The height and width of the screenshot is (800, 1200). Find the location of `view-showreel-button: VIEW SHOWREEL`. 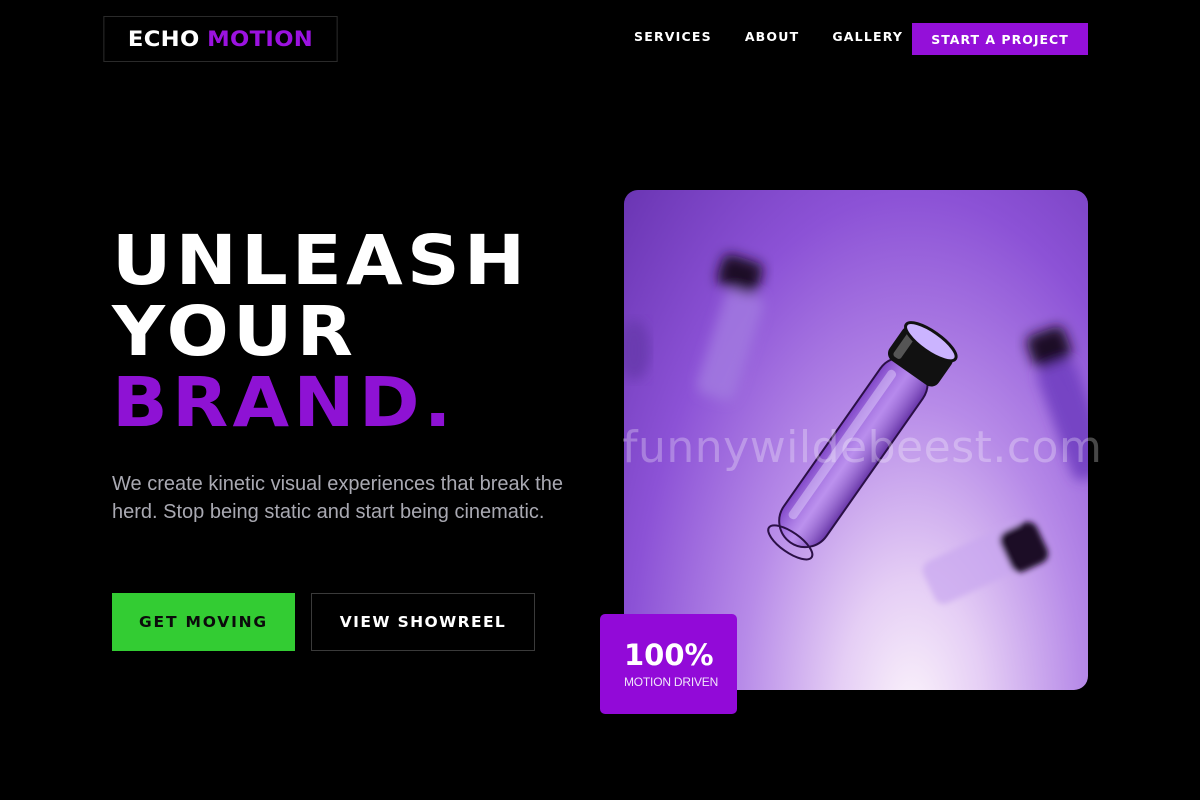

view-showreel-button: VIEW SHOWREEL is located at coordinates (423, 622).